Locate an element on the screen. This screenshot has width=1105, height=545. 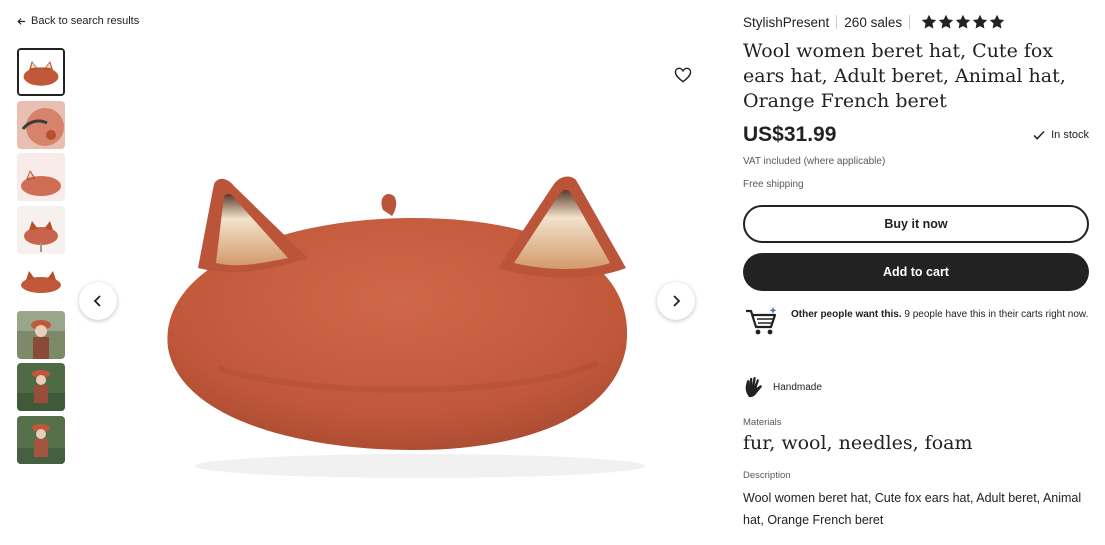
heart-icon is located at coordinates (683, 75).